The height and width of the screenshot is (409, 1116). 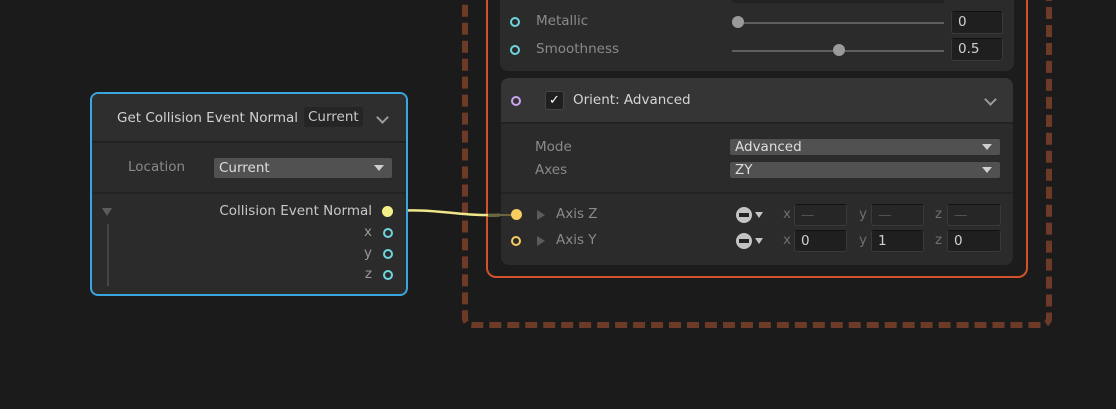 I want to click on location-value: Current, so click(x=244, y=168).